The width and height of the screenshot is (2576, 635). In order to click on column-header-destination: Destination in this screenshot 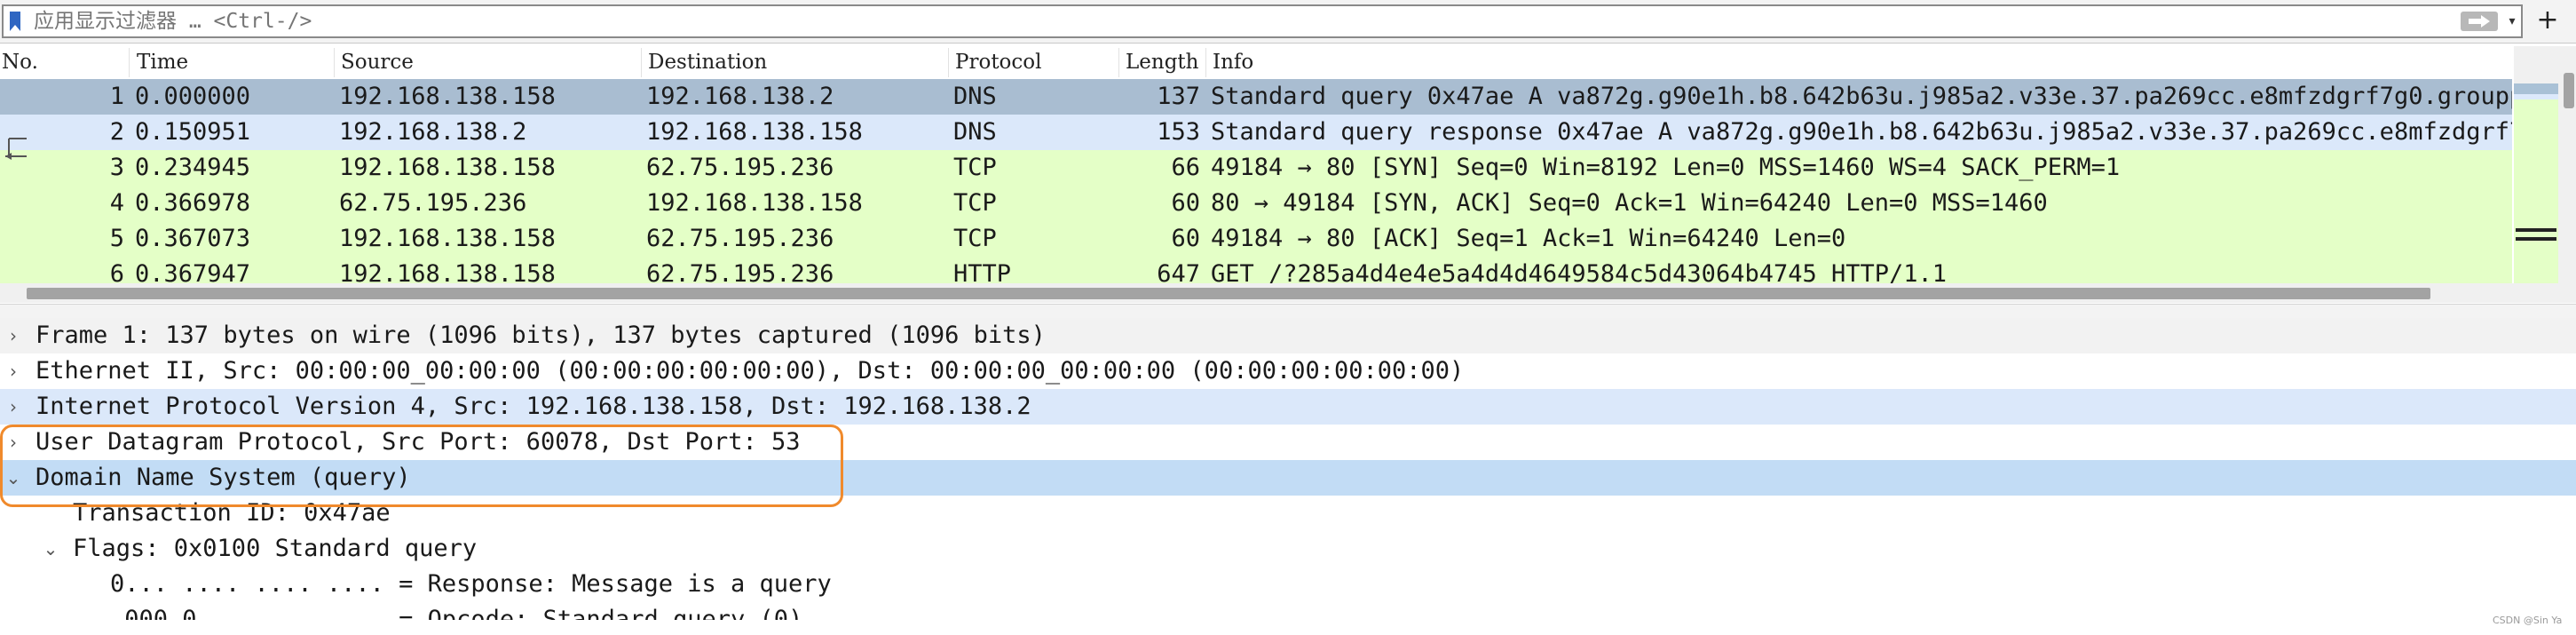, I will do `click(707, 62)`.